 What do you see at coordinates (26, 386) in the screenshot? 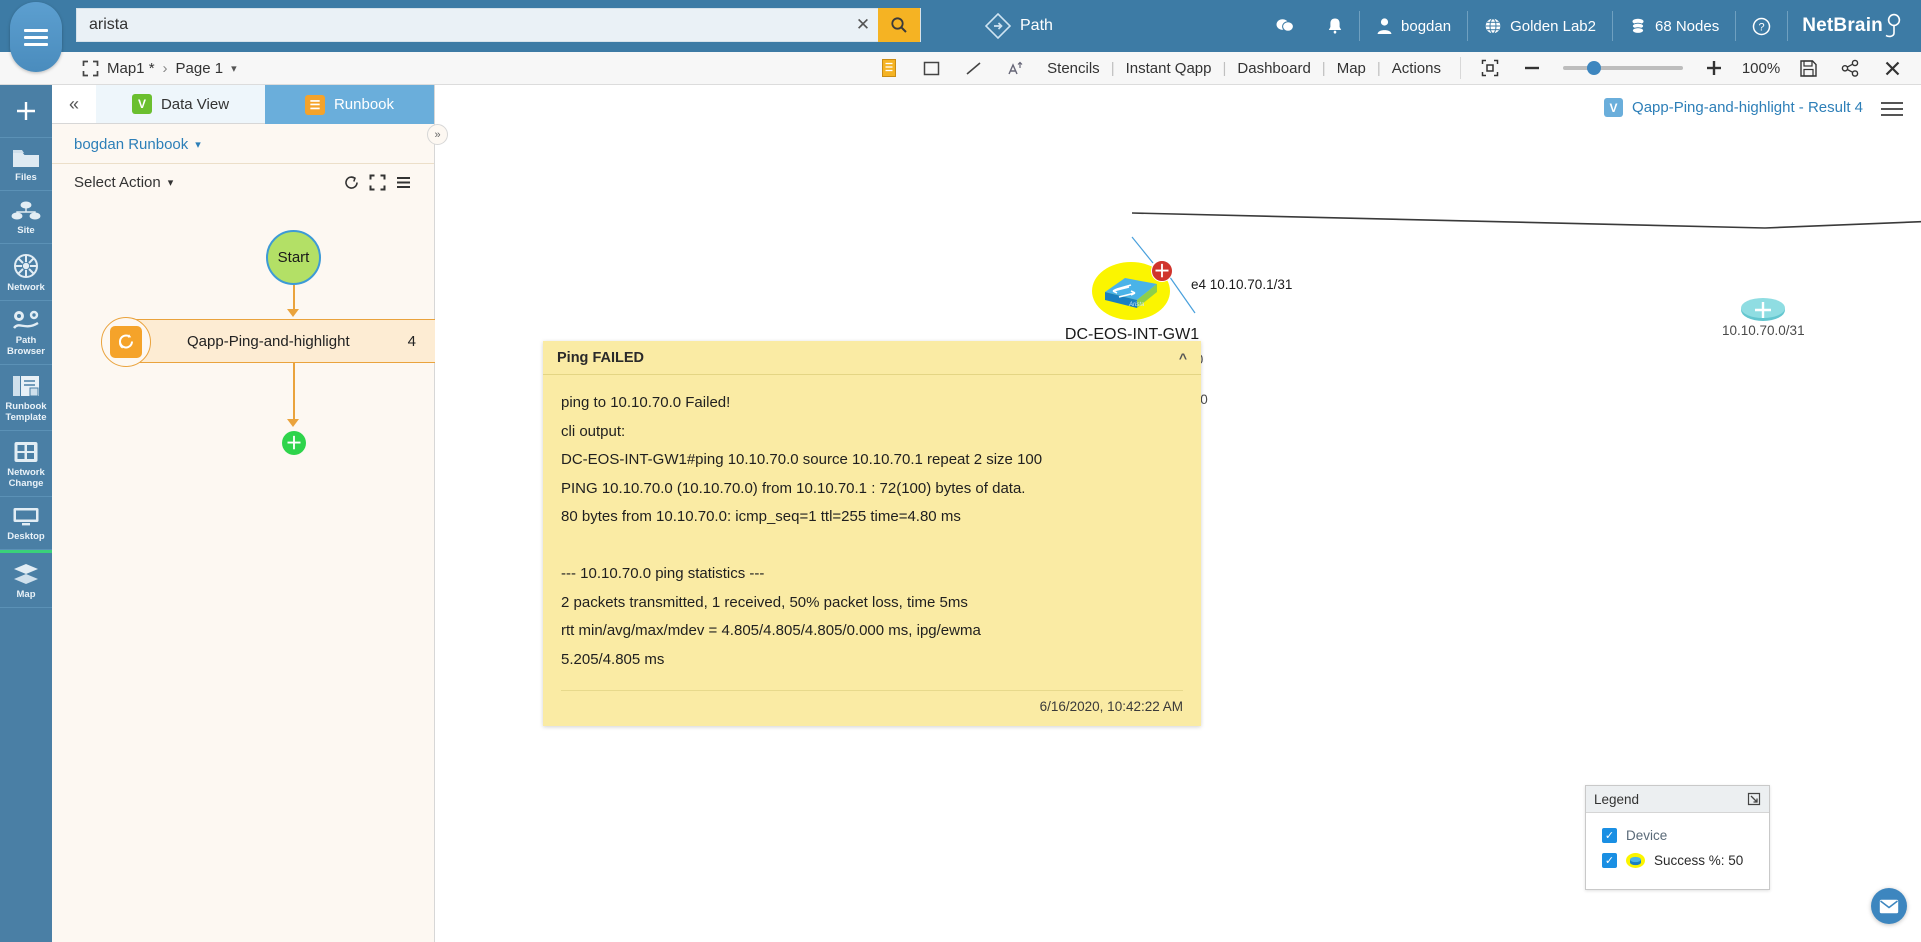
I see `runbook-template-icon` at bounding box center [26, 386].